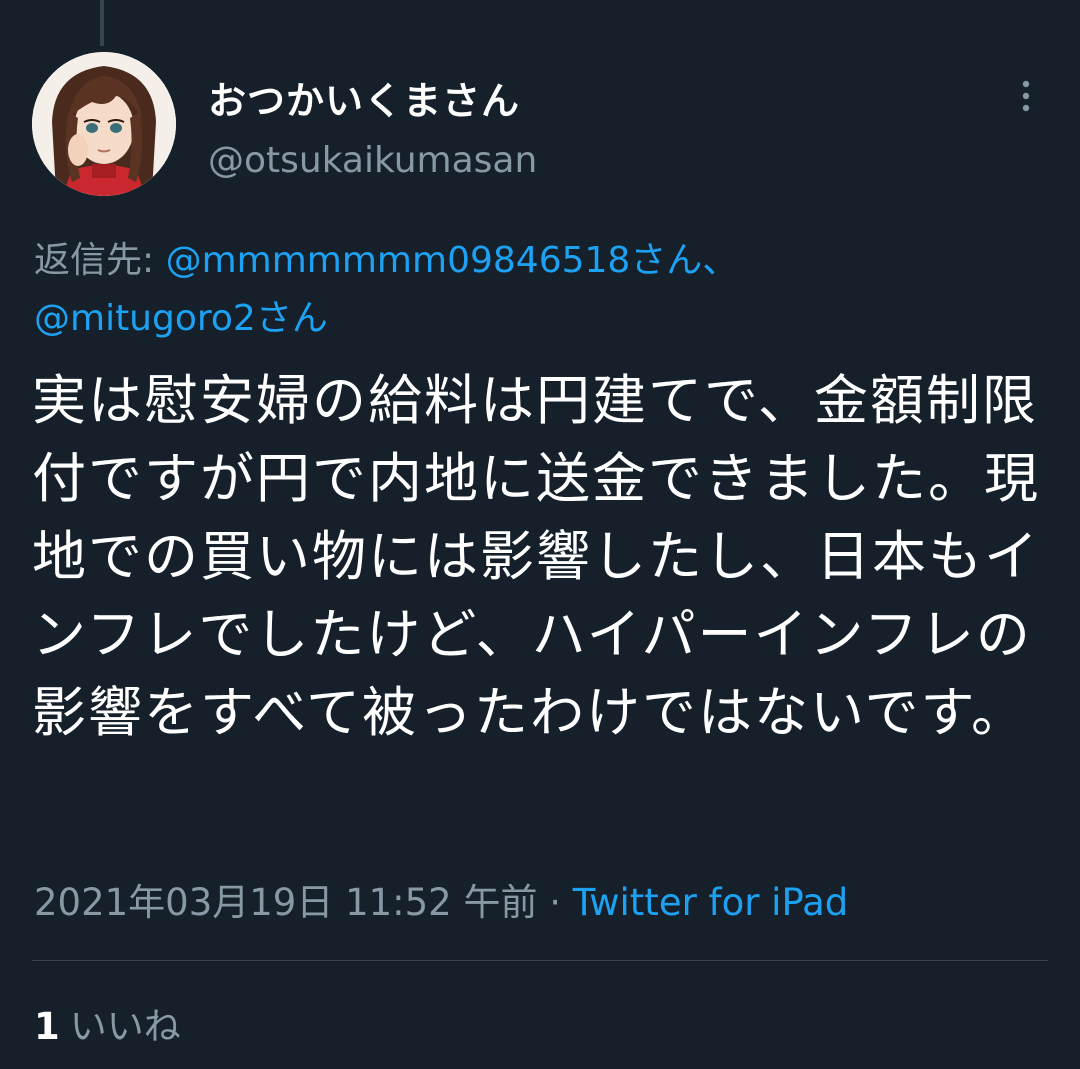 This screenshot has width=1080, height=1069. What do you see at coordinates (540, 960) in the screenshot?
I see `divider` at bounding box center [540, 960].